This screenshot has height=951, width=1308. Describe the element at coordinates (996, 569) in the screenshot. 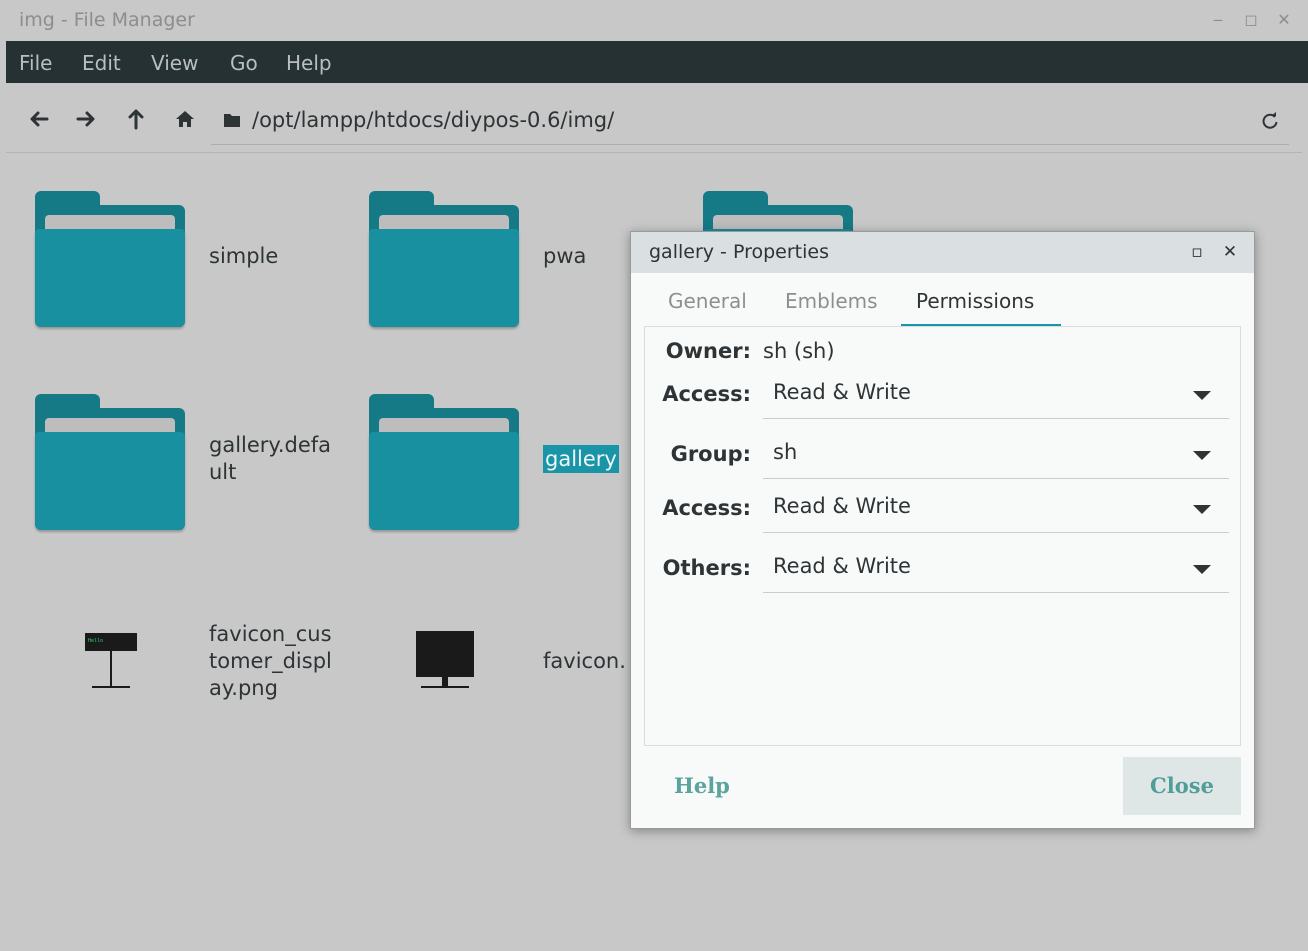

I see `others-access-select: Read & Write` at that location.